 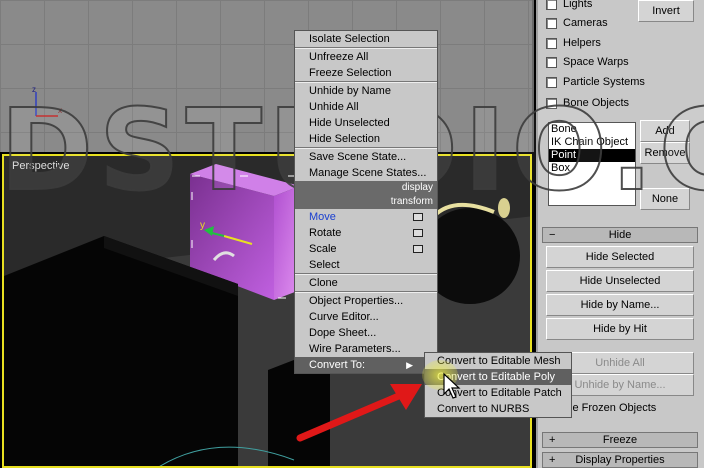 What do you see at coordinates (359, 413) in the screenshot?
I see `pointer-arrow-icon` at bounding box center [359, 413].